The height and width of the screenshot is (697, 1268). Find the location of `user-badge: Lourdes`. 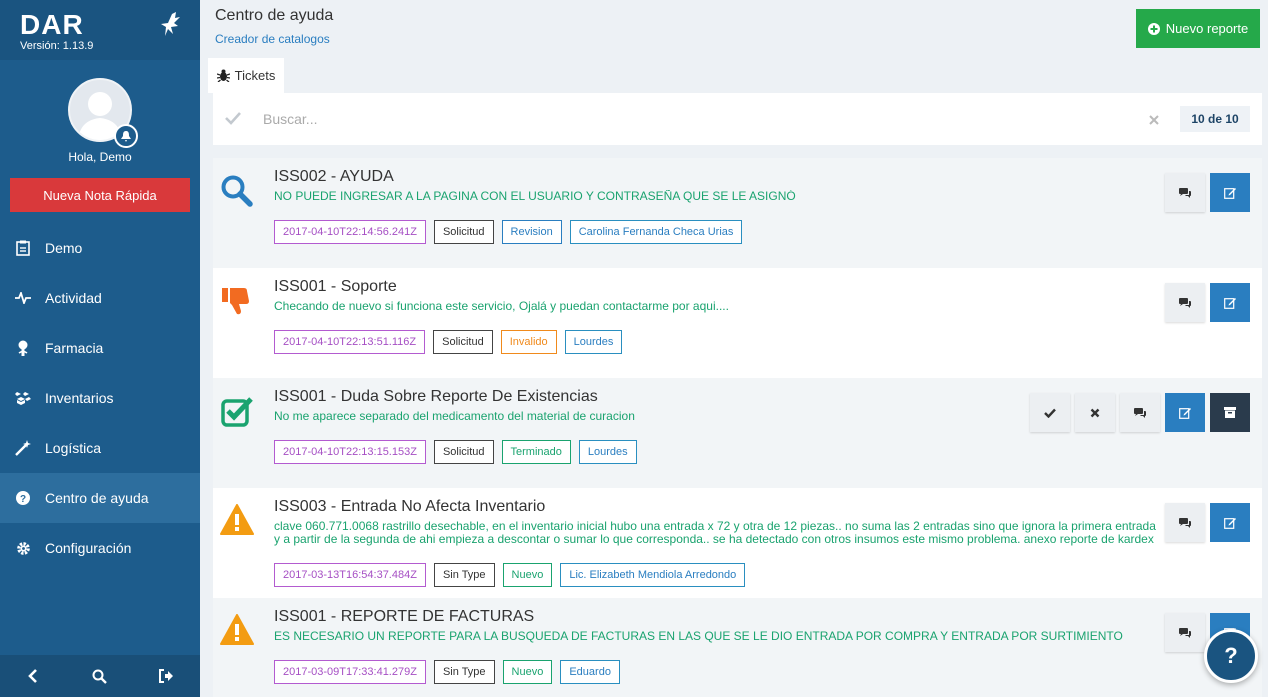

user-badge: Lourdes is located at coordinates (593, 342).